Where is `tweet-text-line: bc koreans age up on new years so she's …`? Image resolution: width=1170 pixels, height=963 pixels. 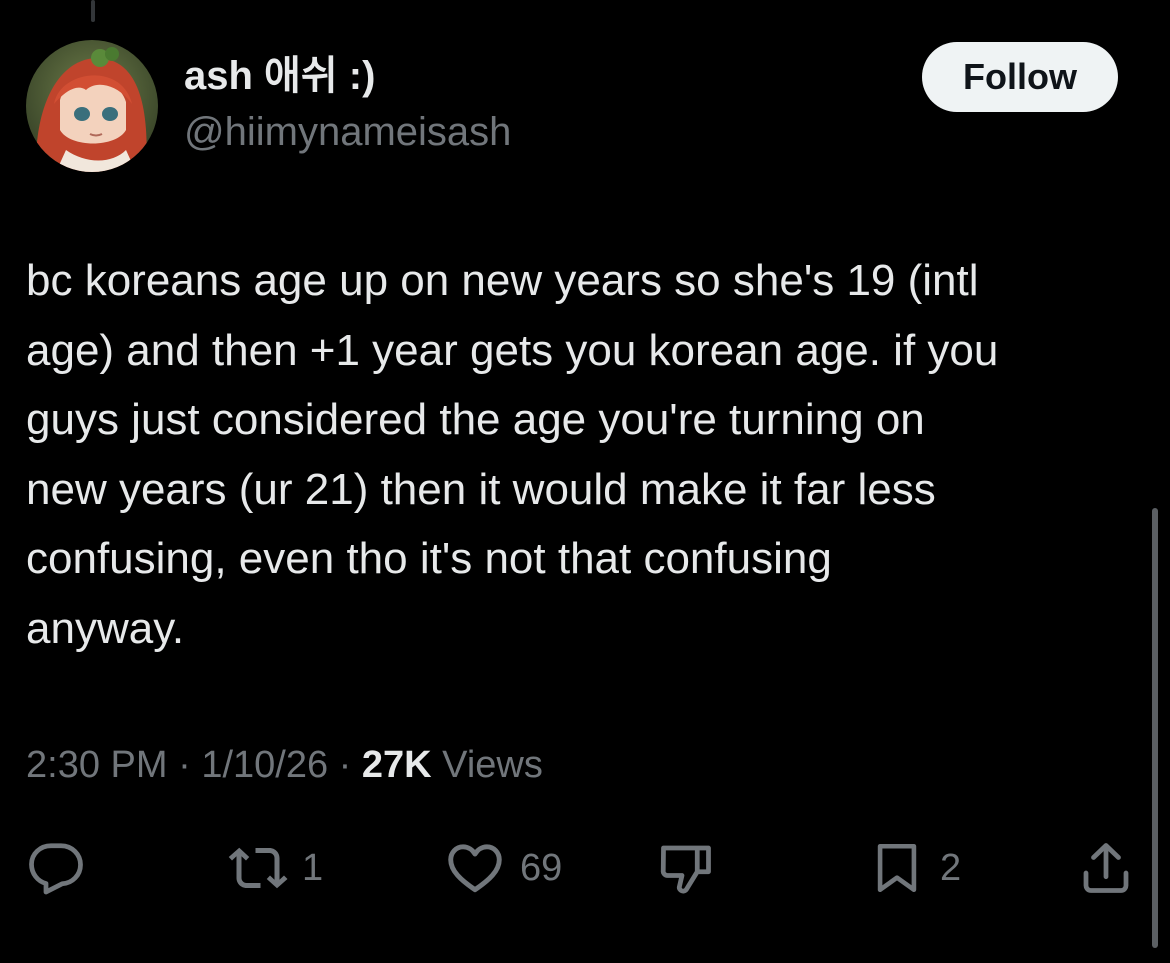
tweet-text-line: bc koreans age up on new years so she's … is located at coordinates (502, 280).